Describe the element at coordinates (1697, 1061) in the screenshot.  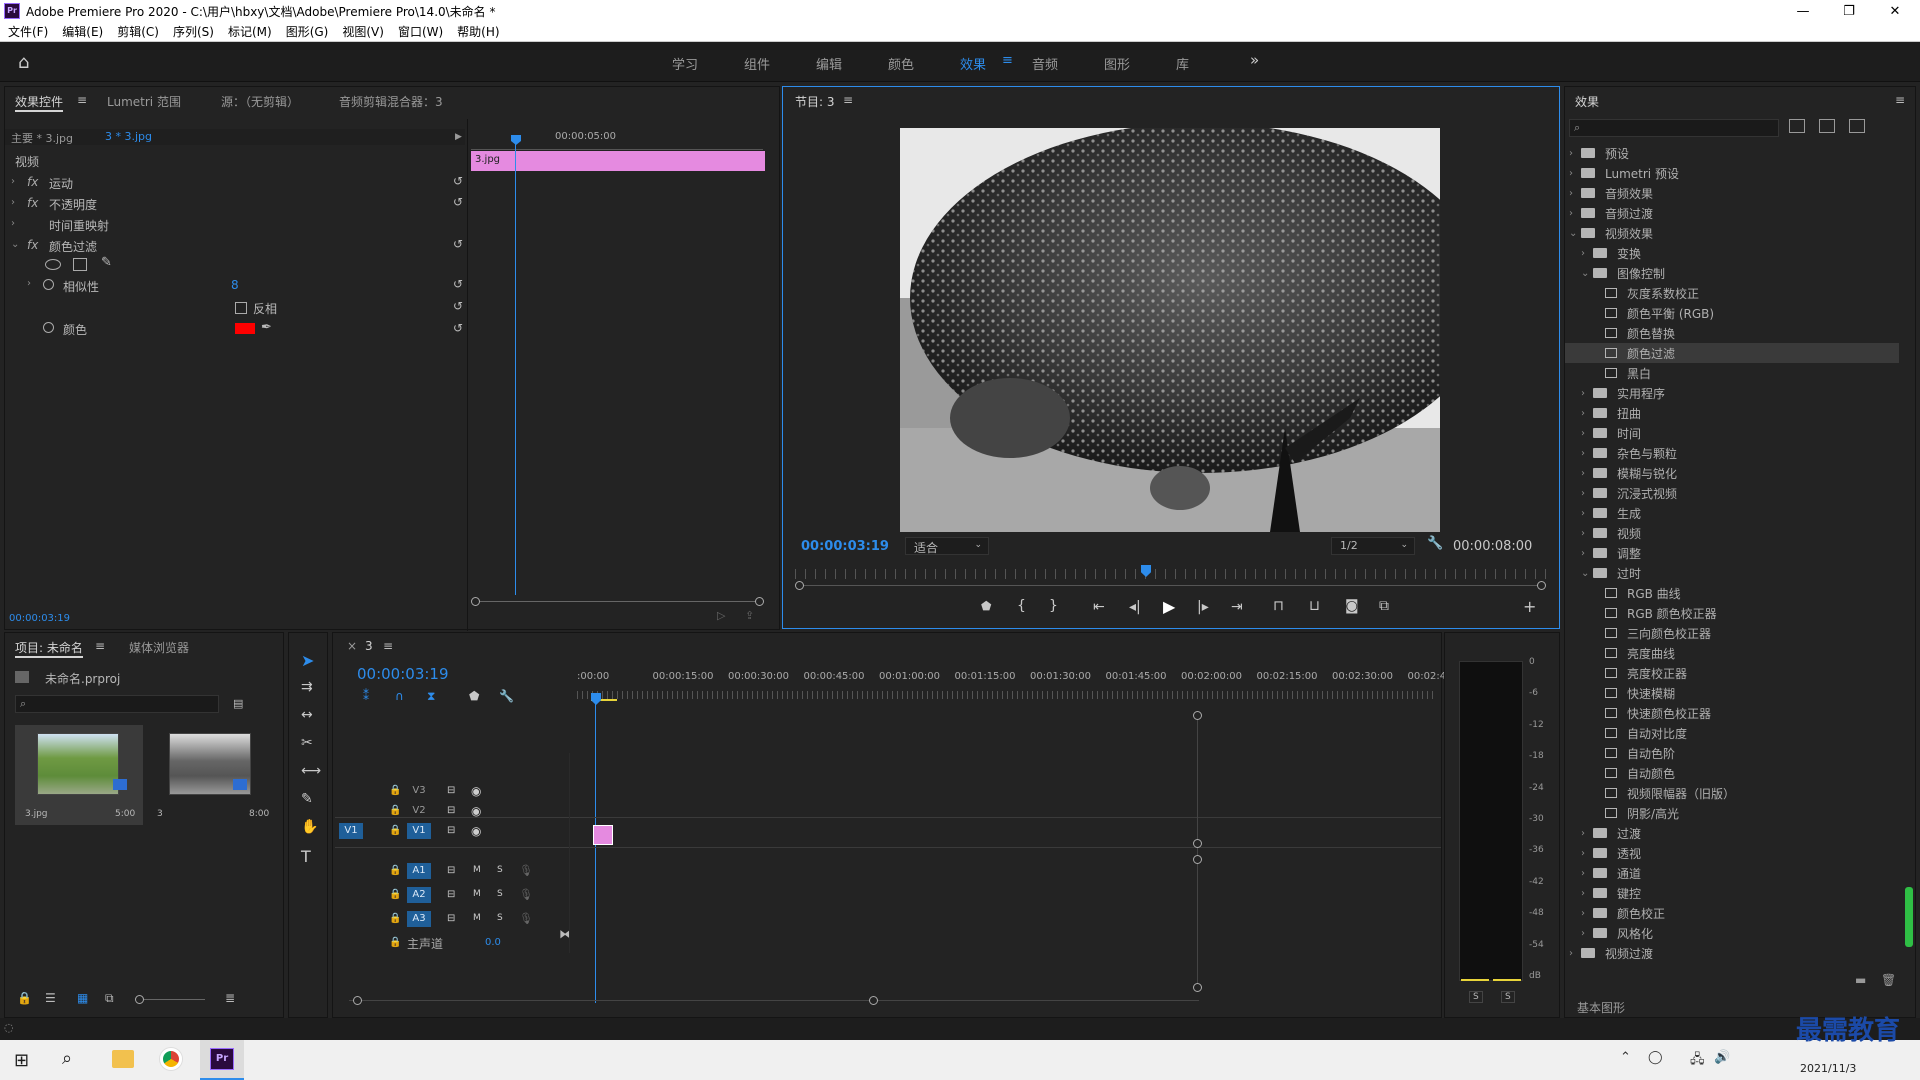
I see `network-icon: 🖧` at that location.